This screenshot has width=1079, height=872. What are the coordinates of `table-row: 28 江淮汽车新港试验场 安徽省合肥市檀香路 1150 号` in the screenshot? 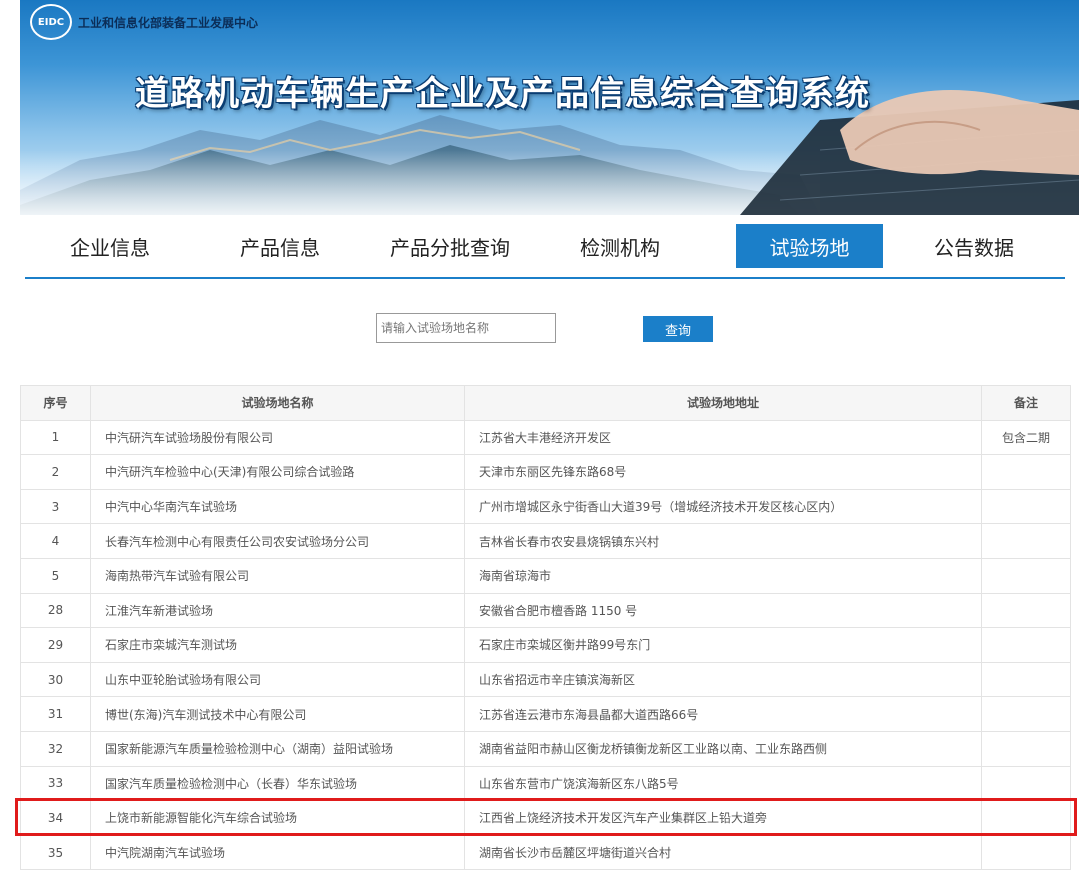 It's located at (545, 610).